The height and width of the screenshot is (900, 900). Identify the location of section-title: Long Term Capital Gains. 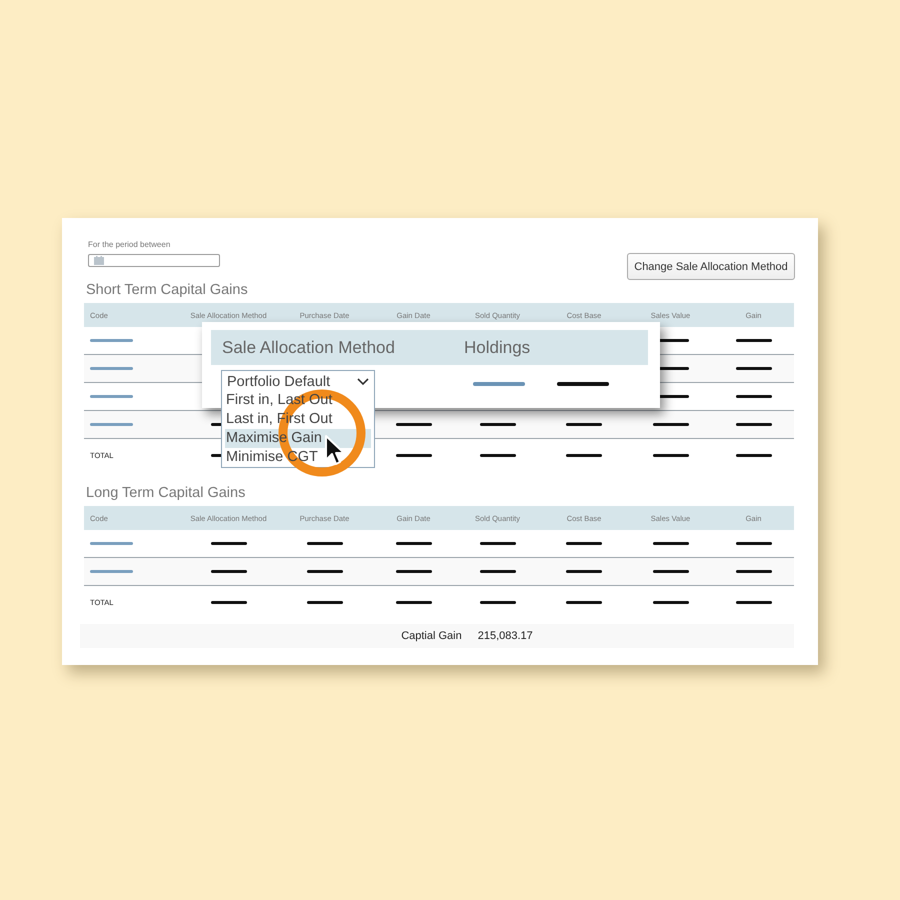
(166, 493).